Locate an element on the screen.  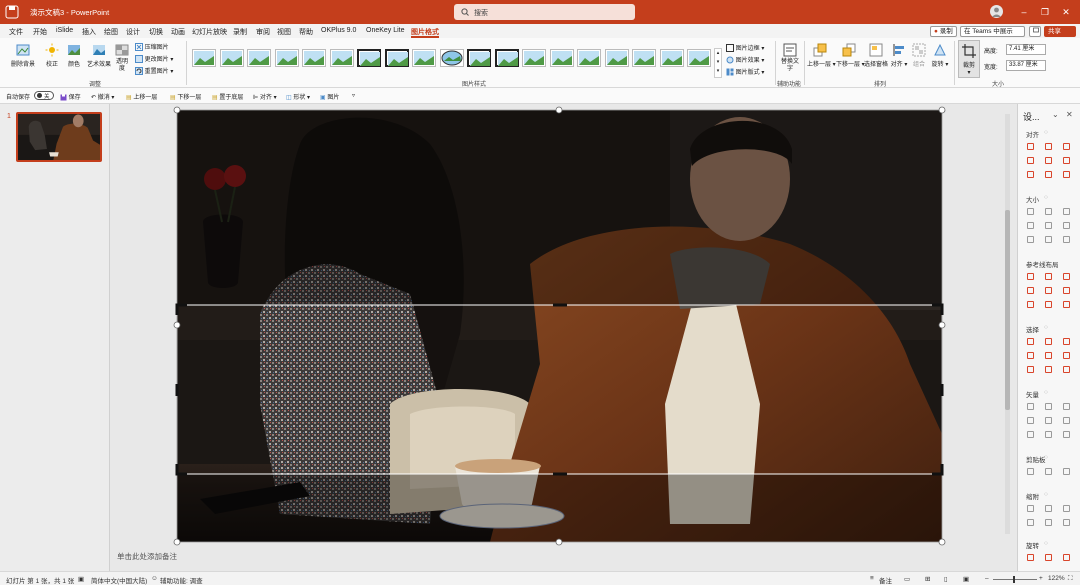
qat-send-to-back-button: ▤ 置于底层 is located at coordinates (227, 96).